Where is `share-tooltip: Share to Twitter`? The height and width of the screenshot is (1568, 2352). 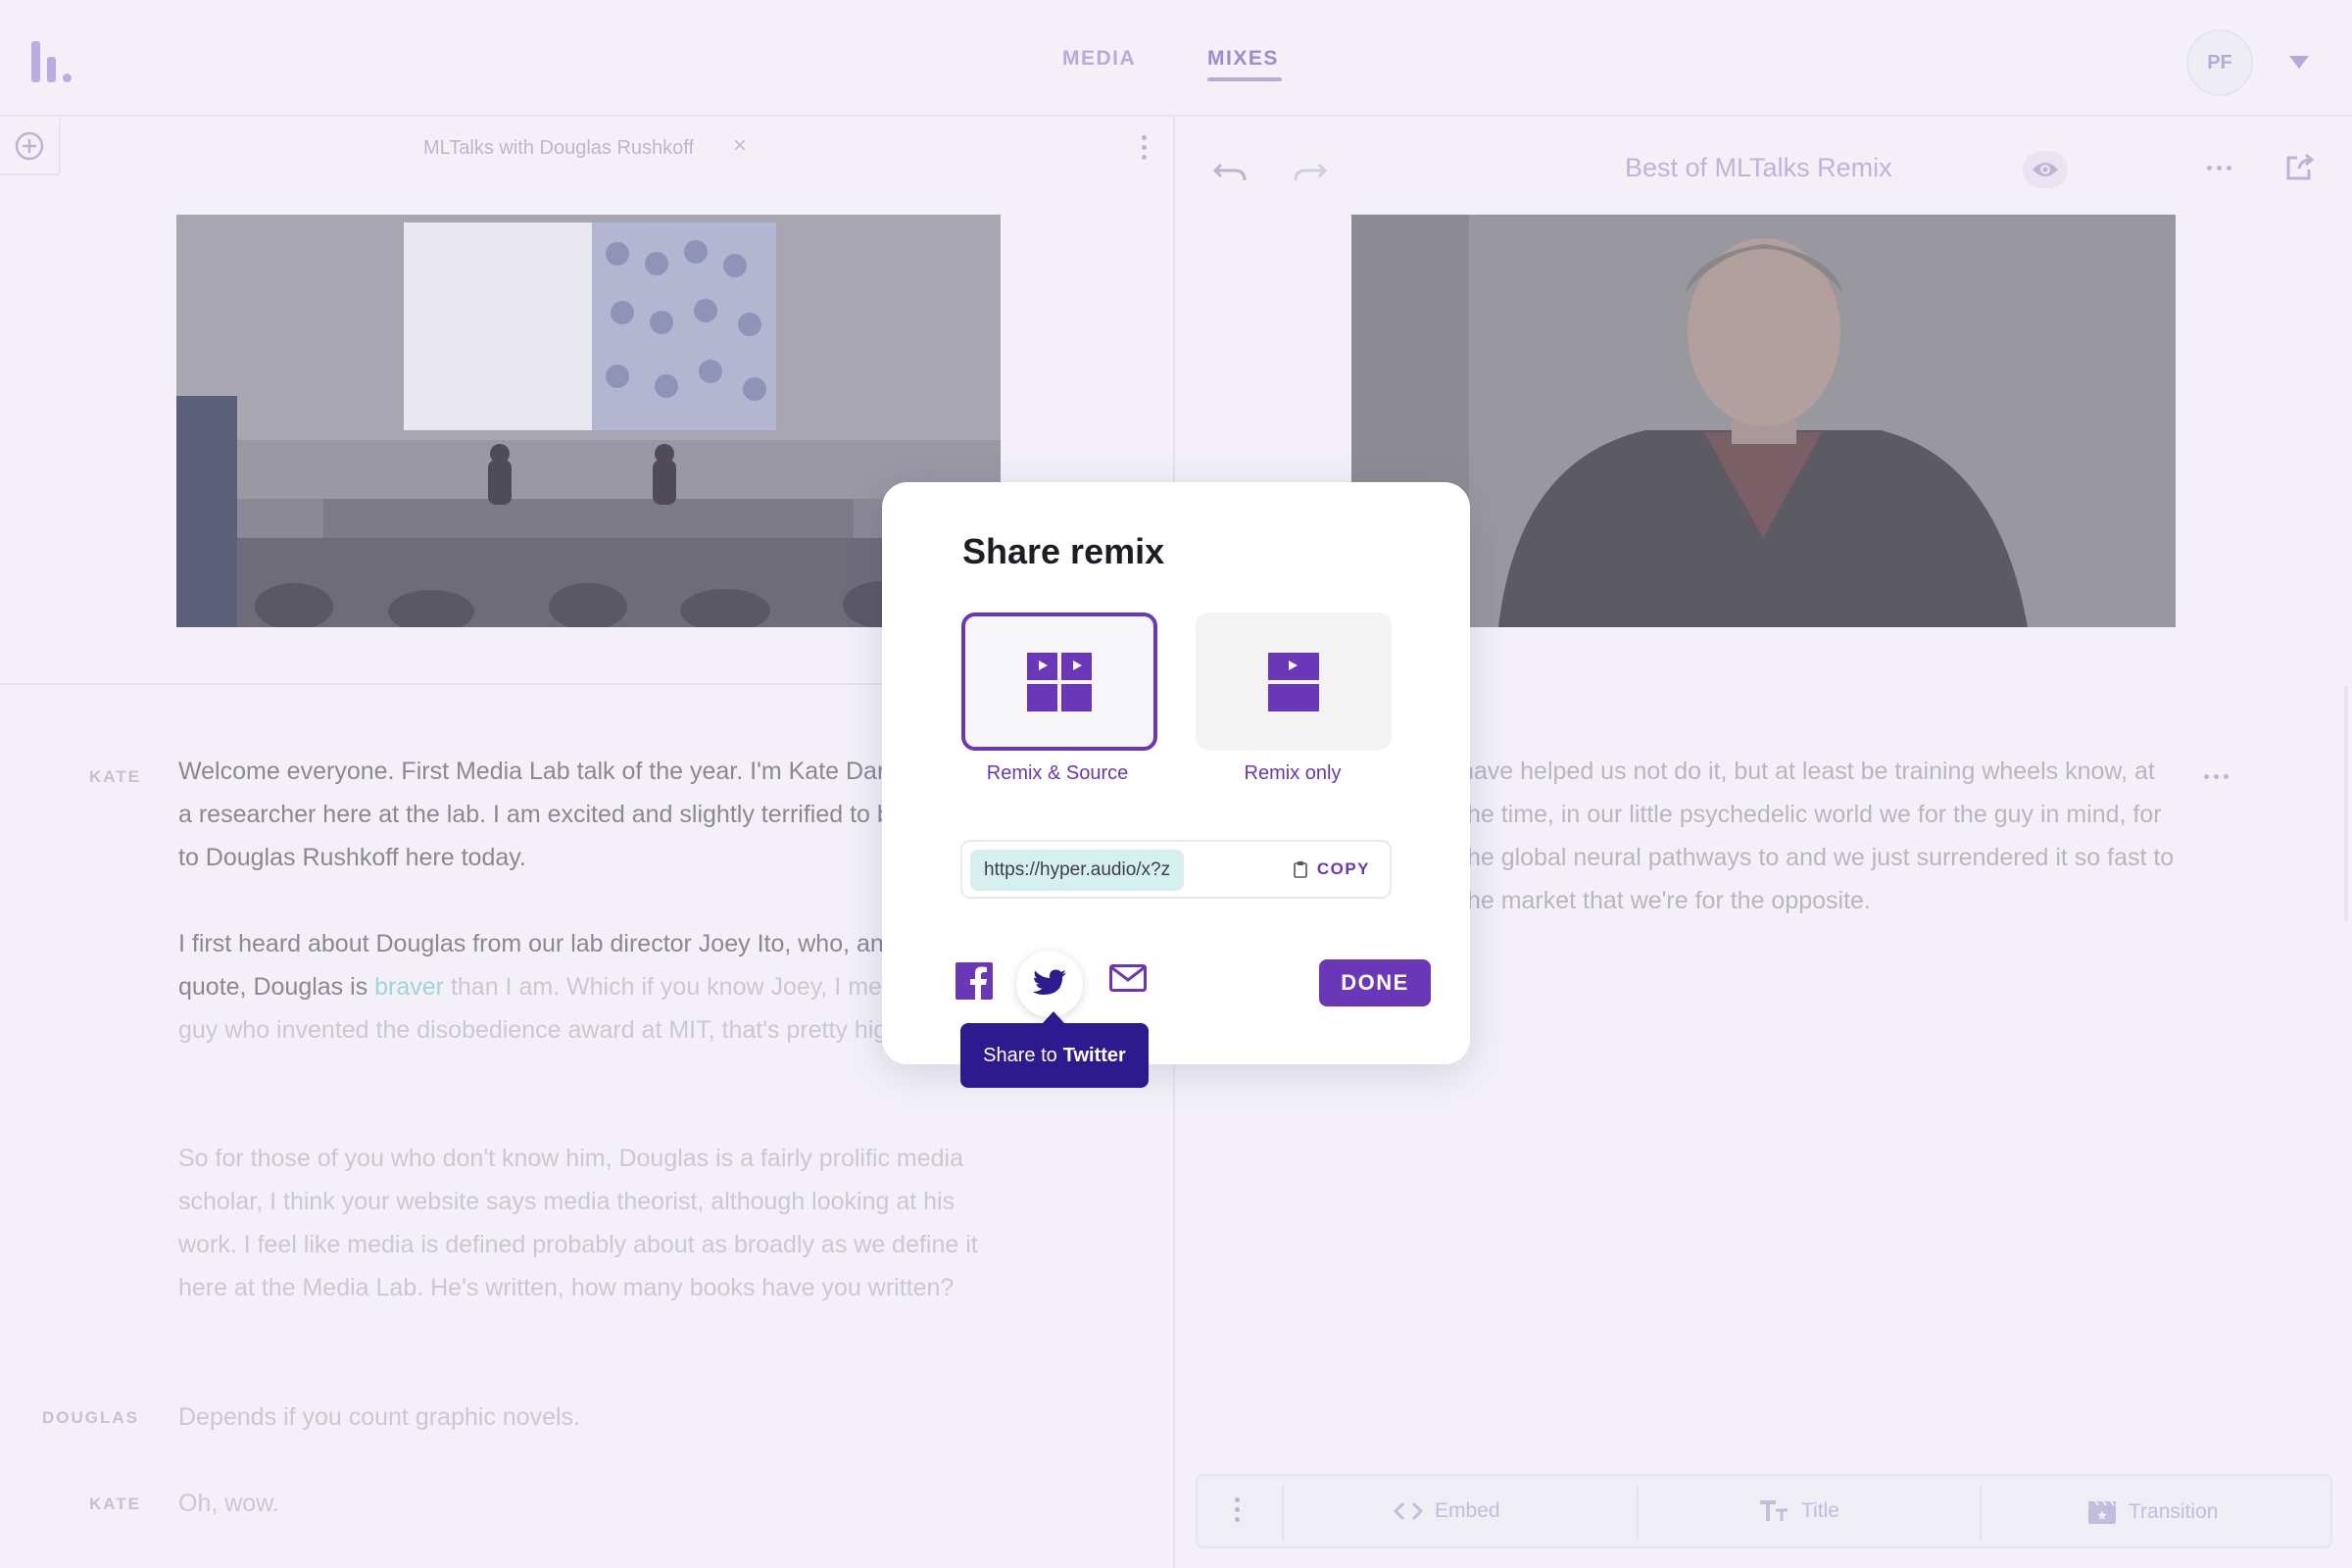 share-tooltip: Share to Twitter is located at coordinates (1054, 1055).